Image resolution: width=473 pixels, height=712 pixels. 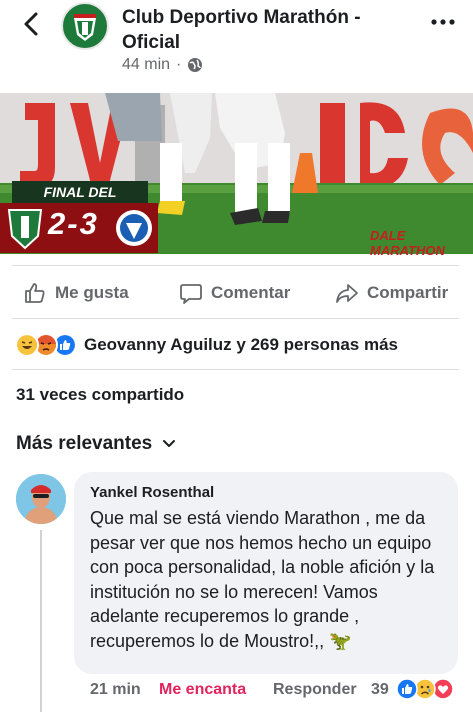 I want to click on haha-reaction-icon, so click(x=27, y=345).